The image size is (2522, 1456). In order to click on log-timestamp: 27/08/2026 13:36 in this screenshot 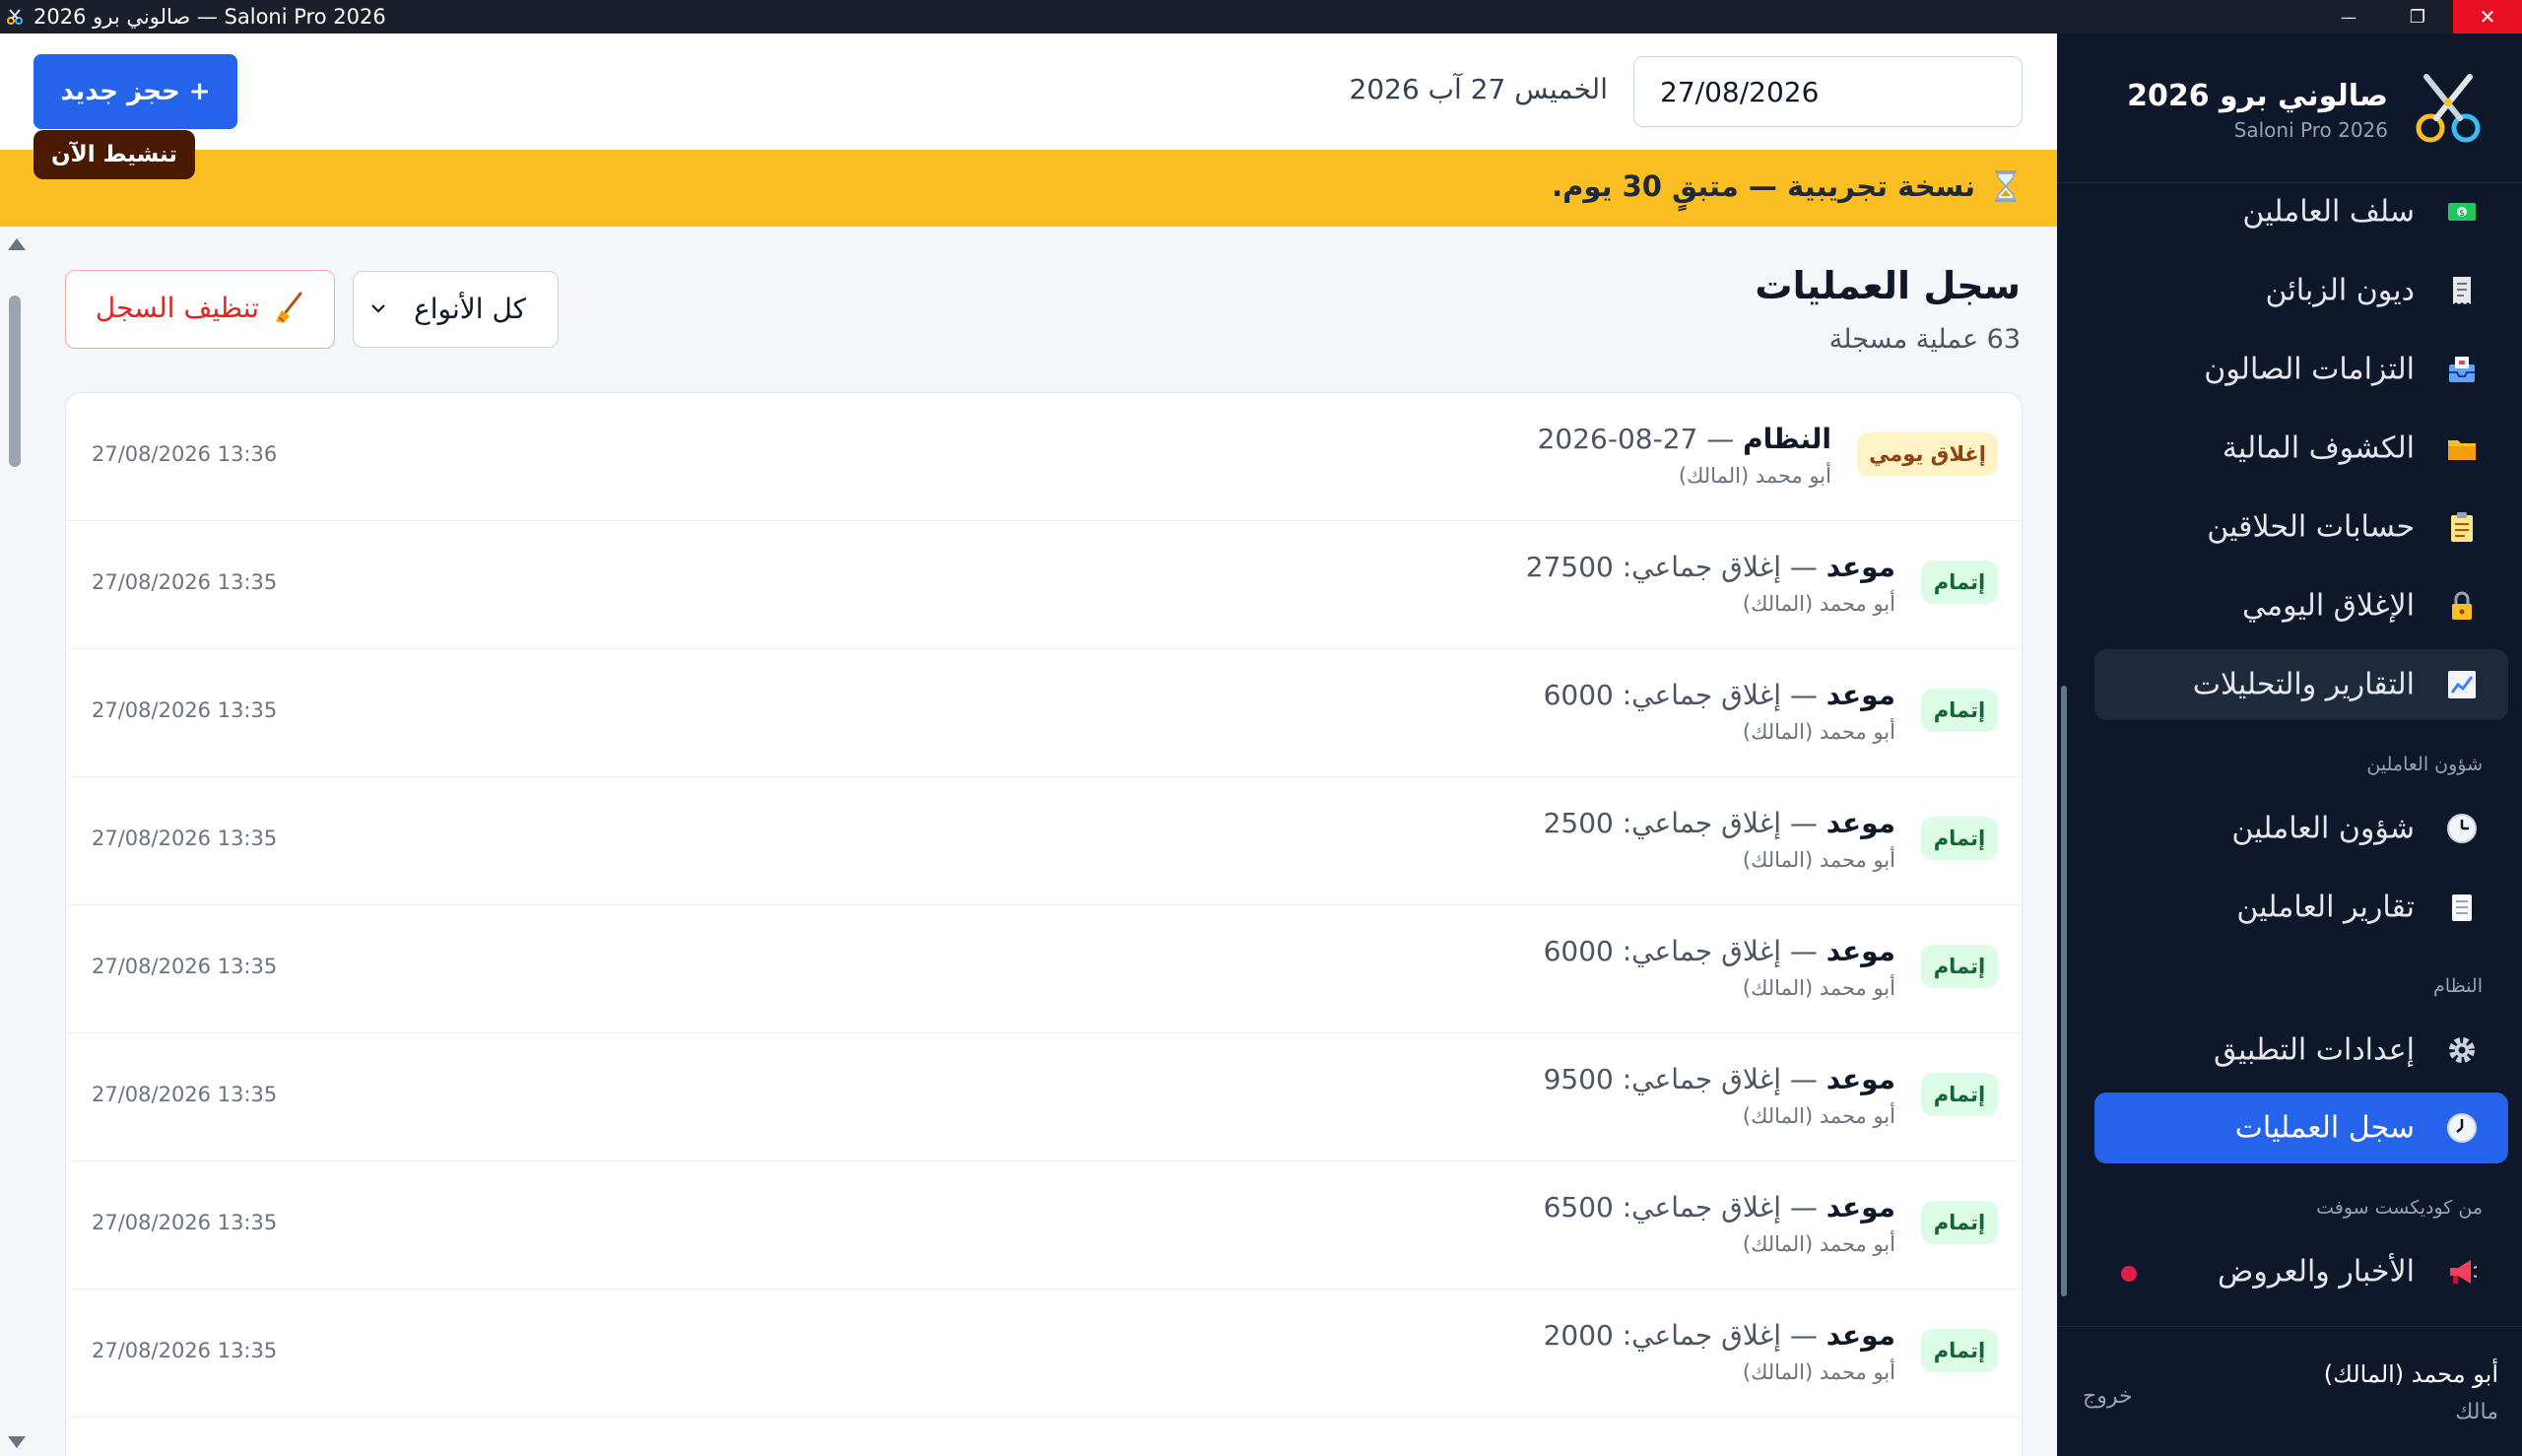, I will do `click(185, 454)`.